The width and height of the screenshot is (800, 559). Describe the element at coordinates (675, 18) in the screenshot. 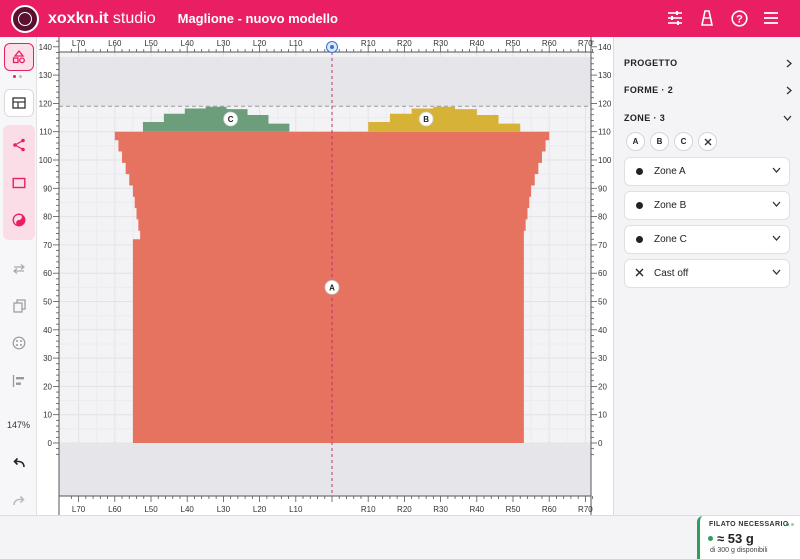

I see `sliders-icon` at that location.